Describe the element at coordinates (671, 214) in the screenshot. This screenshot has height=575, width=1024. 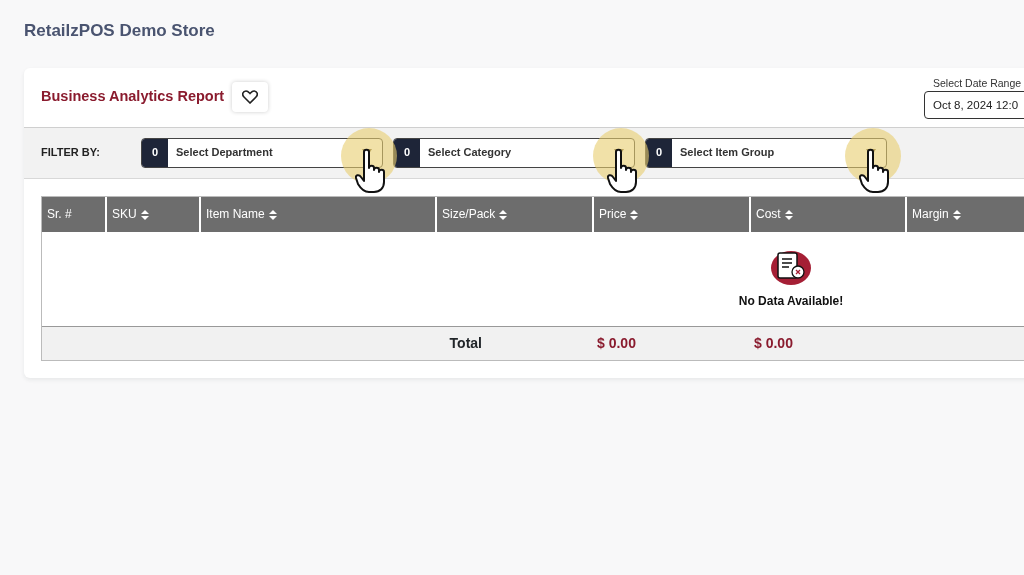
I see `column-header: Price` at that location.